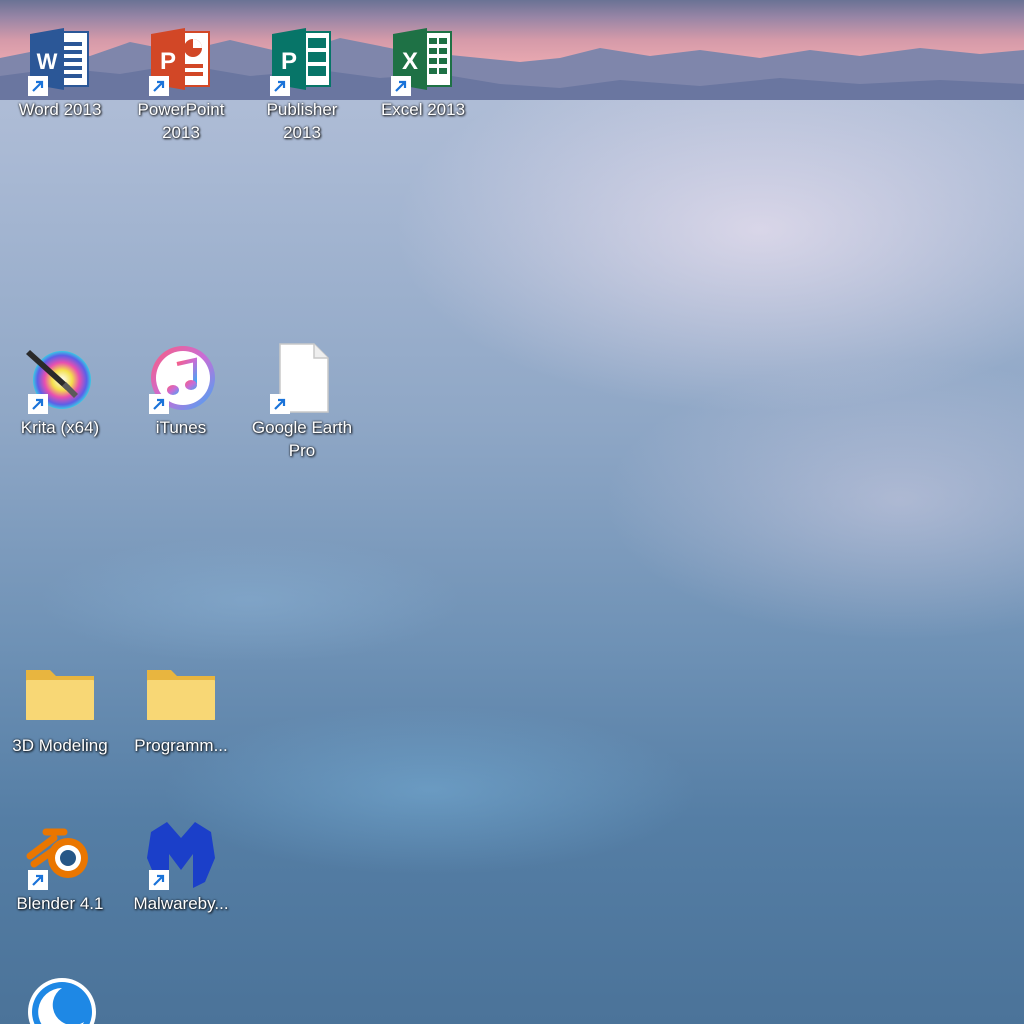 The image size is (1024, 1024). I want to click on icon-label: Excel 2013, so click(423, 109).